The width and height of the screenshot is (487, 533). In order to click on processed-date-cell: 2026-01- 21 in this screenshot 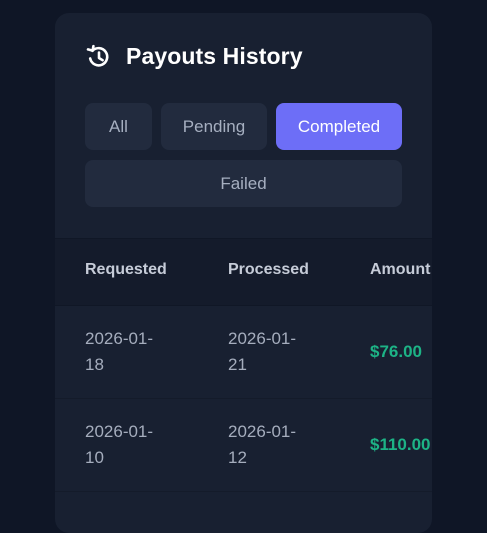, I will do `click(262, 351)`.